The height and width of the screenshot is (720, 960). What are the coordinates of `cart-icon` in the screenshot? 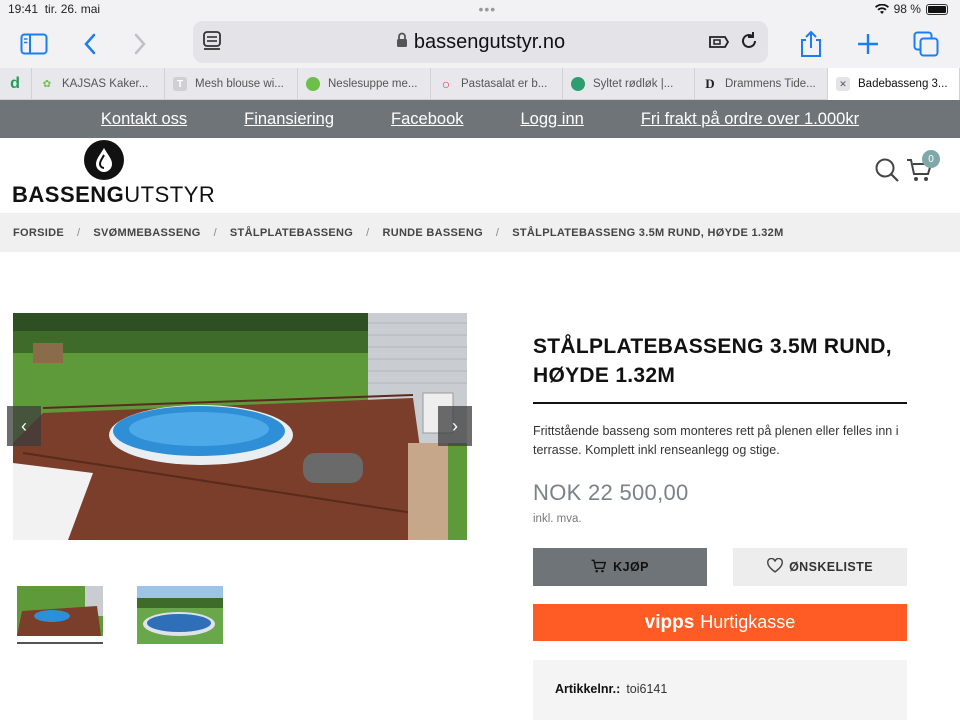 It's located at (599, 567).